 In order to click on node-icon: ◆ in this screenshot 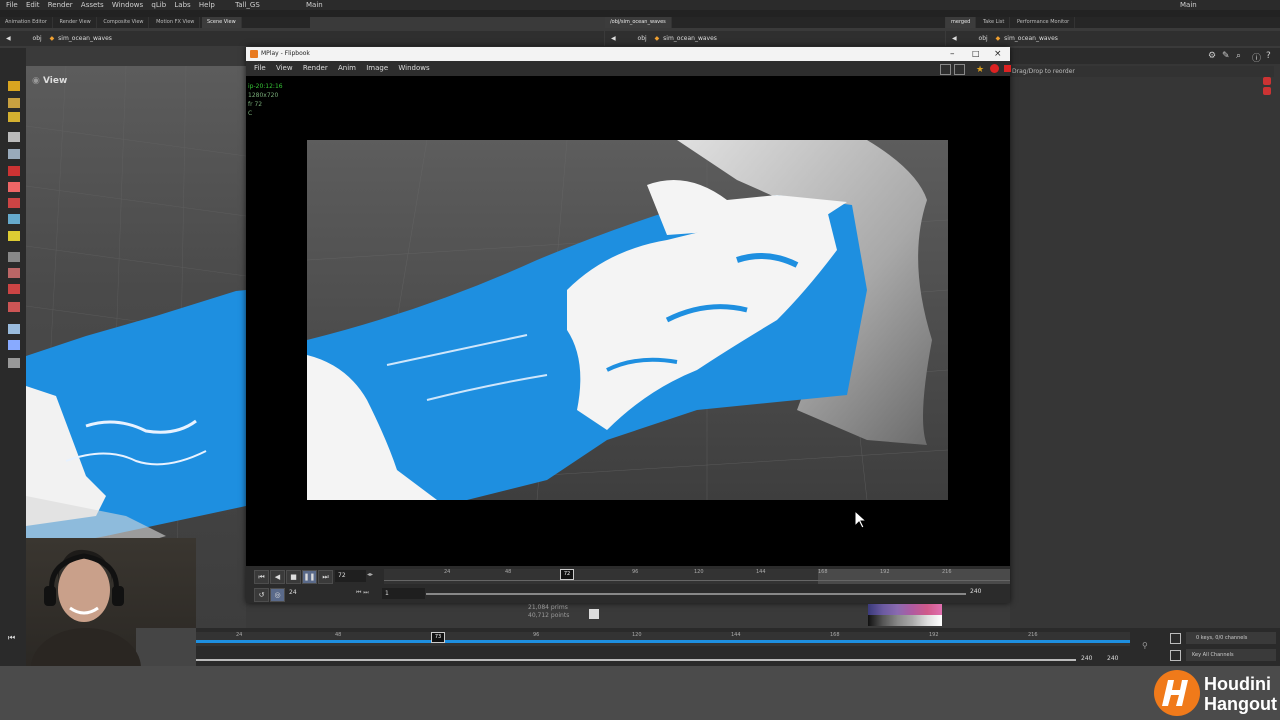, I will do `click(657, 38)`.